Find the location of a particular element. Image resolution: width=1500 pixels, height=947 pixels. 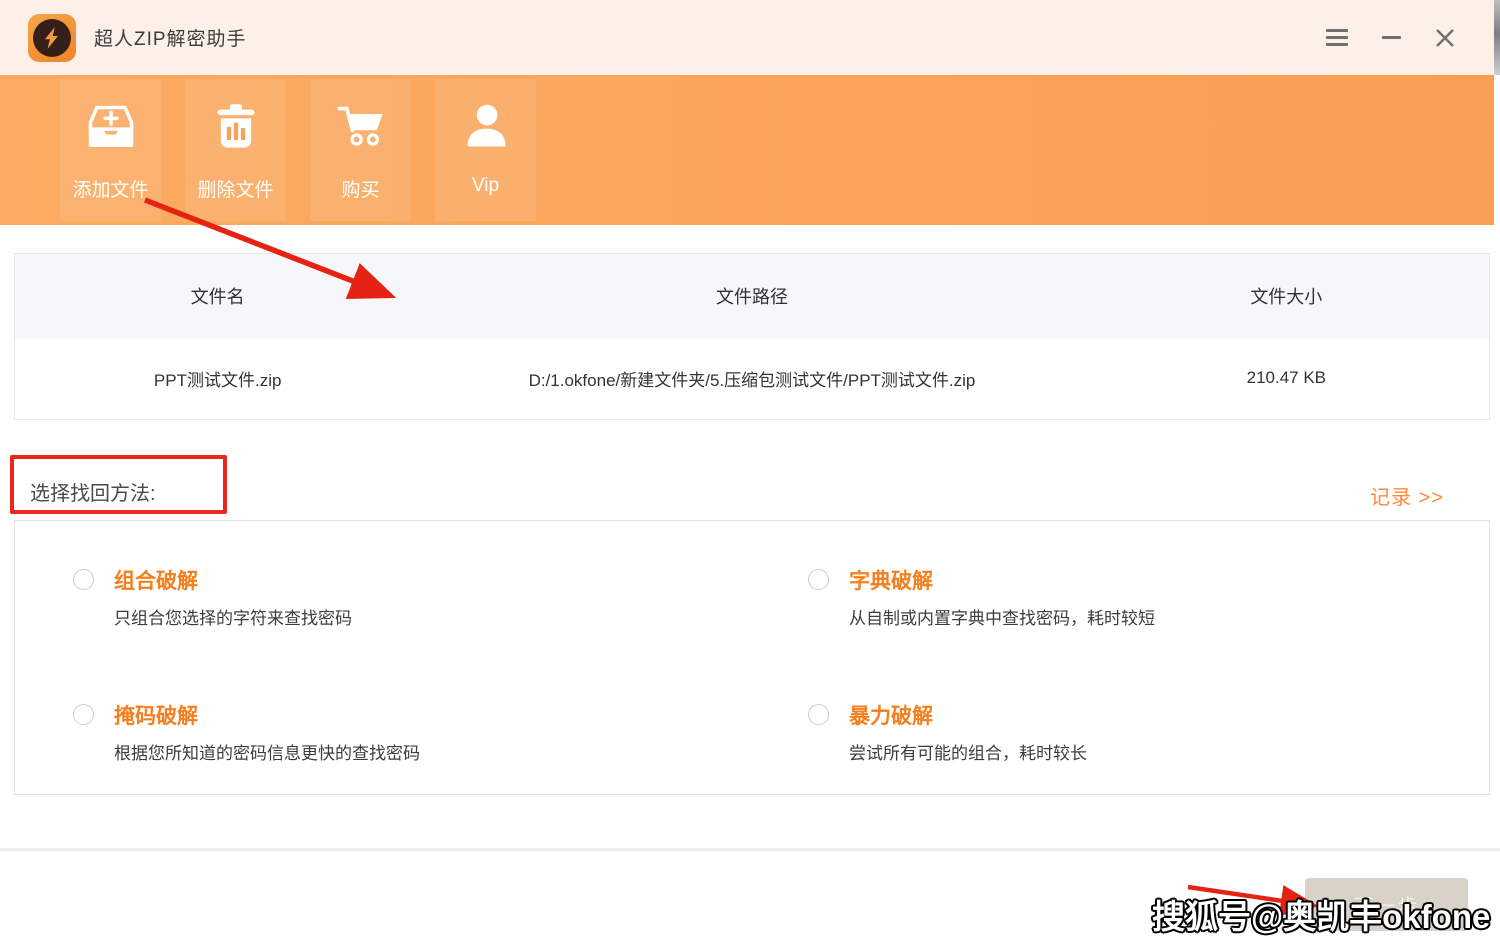

radio-mask-crack is located at coordinates (83, 714).